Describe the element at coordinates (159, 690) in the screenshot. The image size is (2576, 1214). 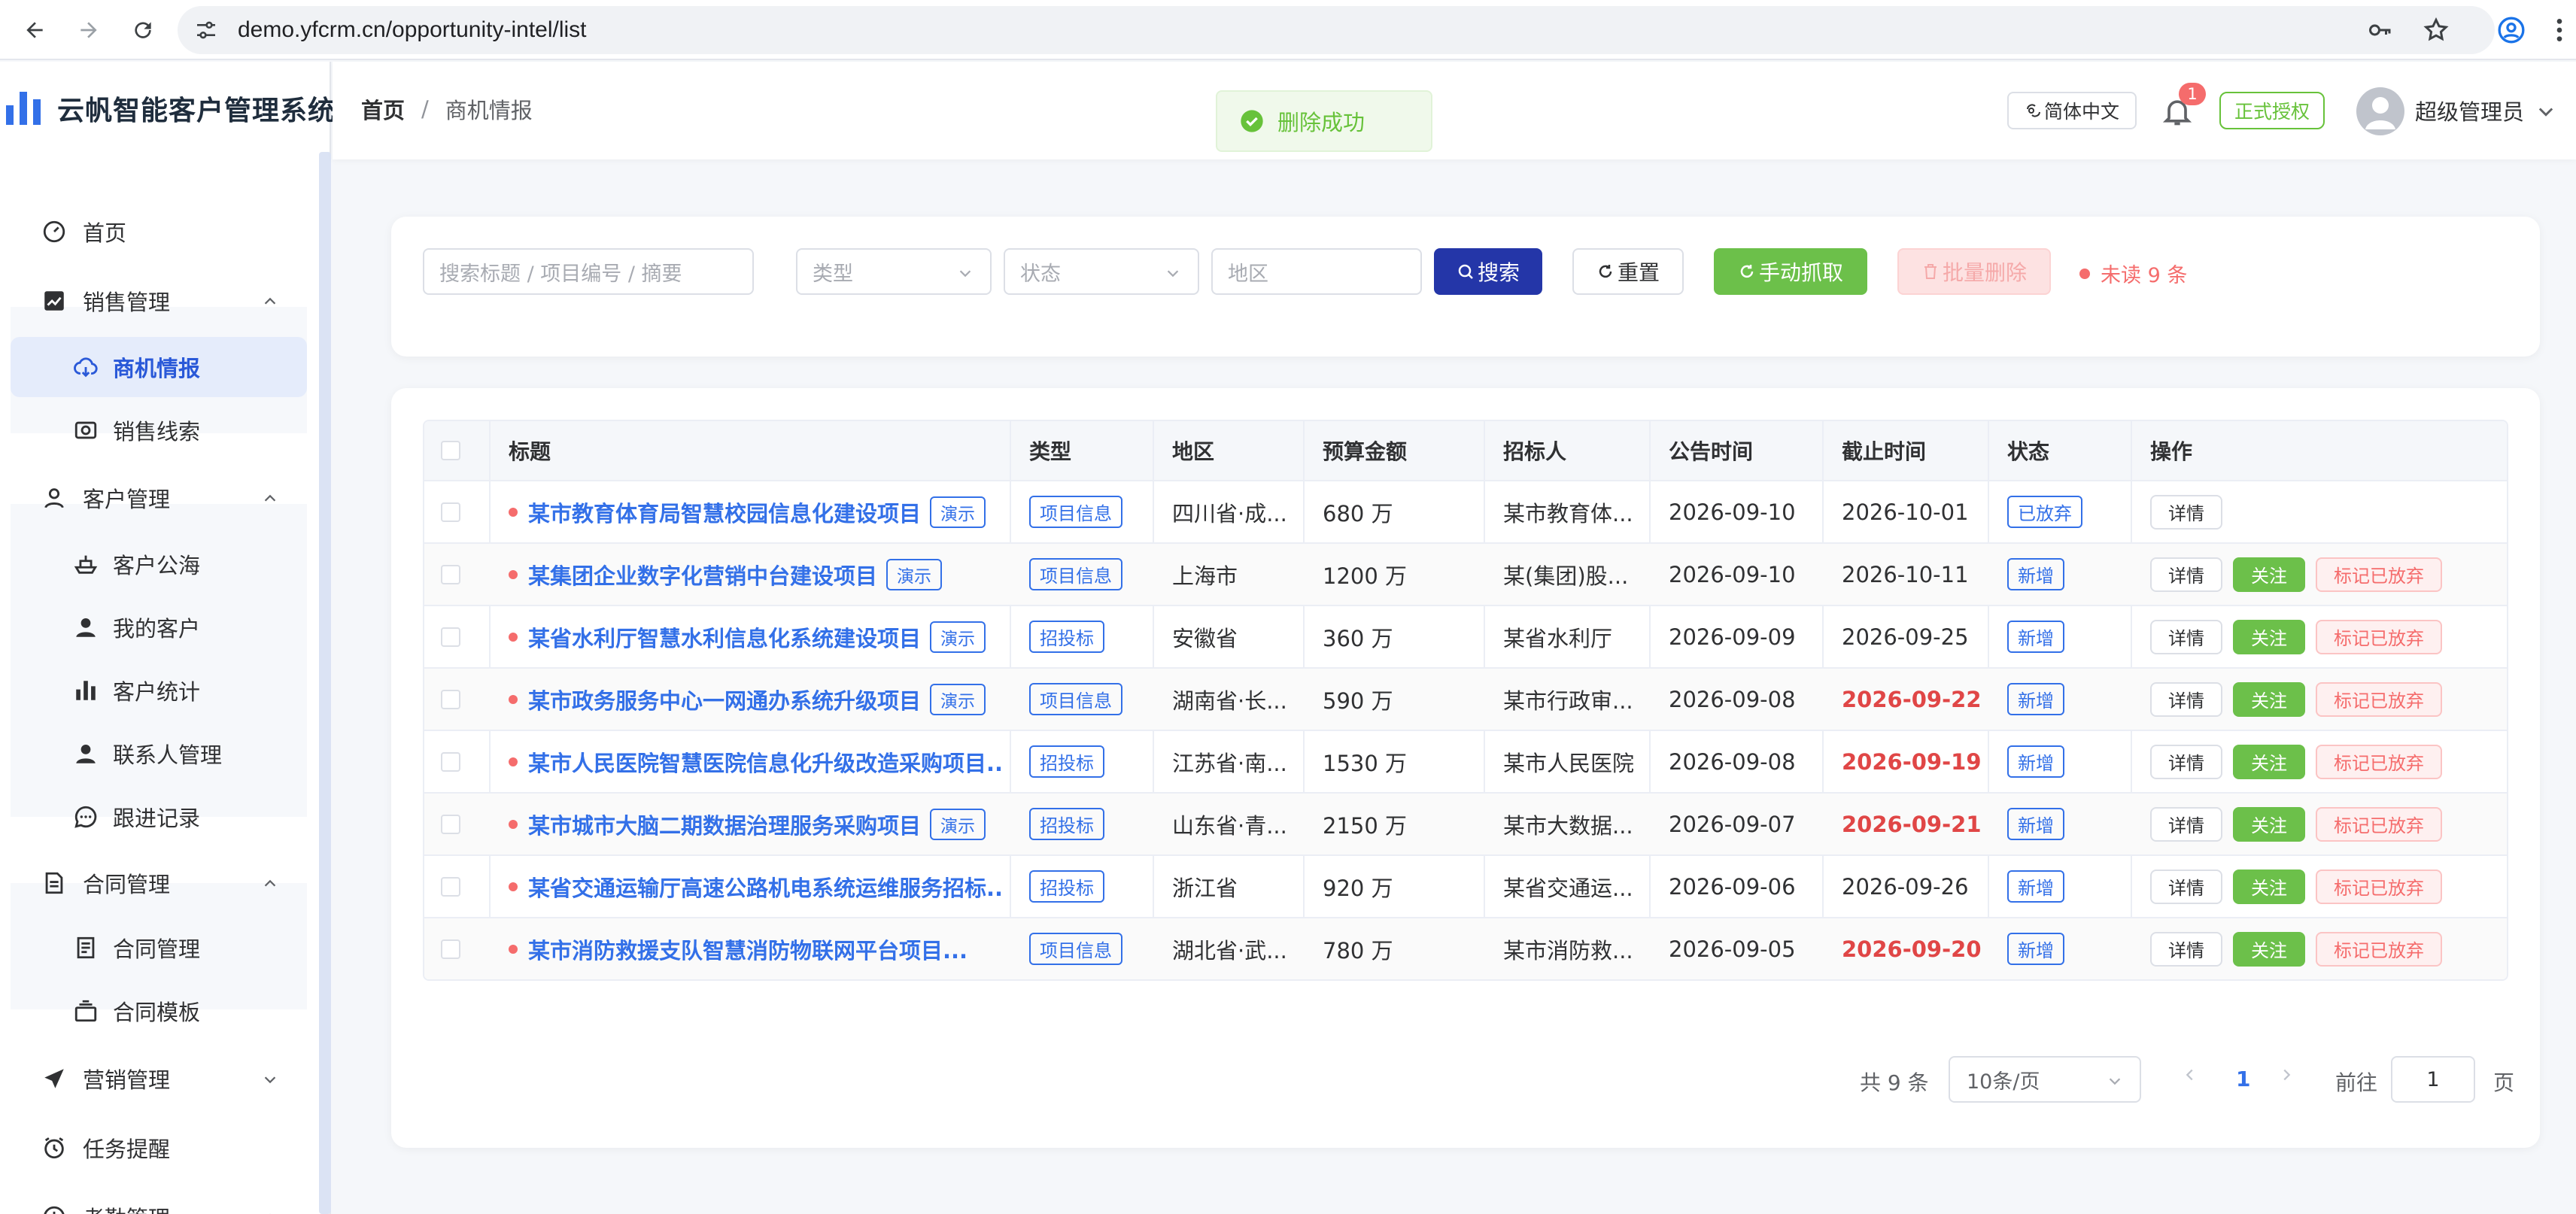
I see `sidebar-item-customer-stats: 客户统计` at that location.